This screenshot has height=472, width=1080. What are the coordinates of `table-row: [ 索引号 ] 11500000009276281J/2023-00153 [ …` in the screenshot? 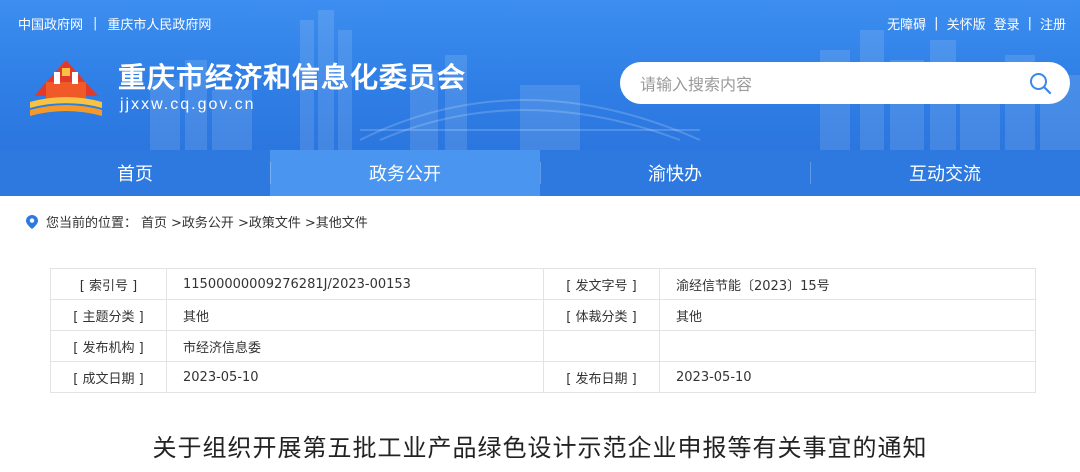 It's located at (543, 284).